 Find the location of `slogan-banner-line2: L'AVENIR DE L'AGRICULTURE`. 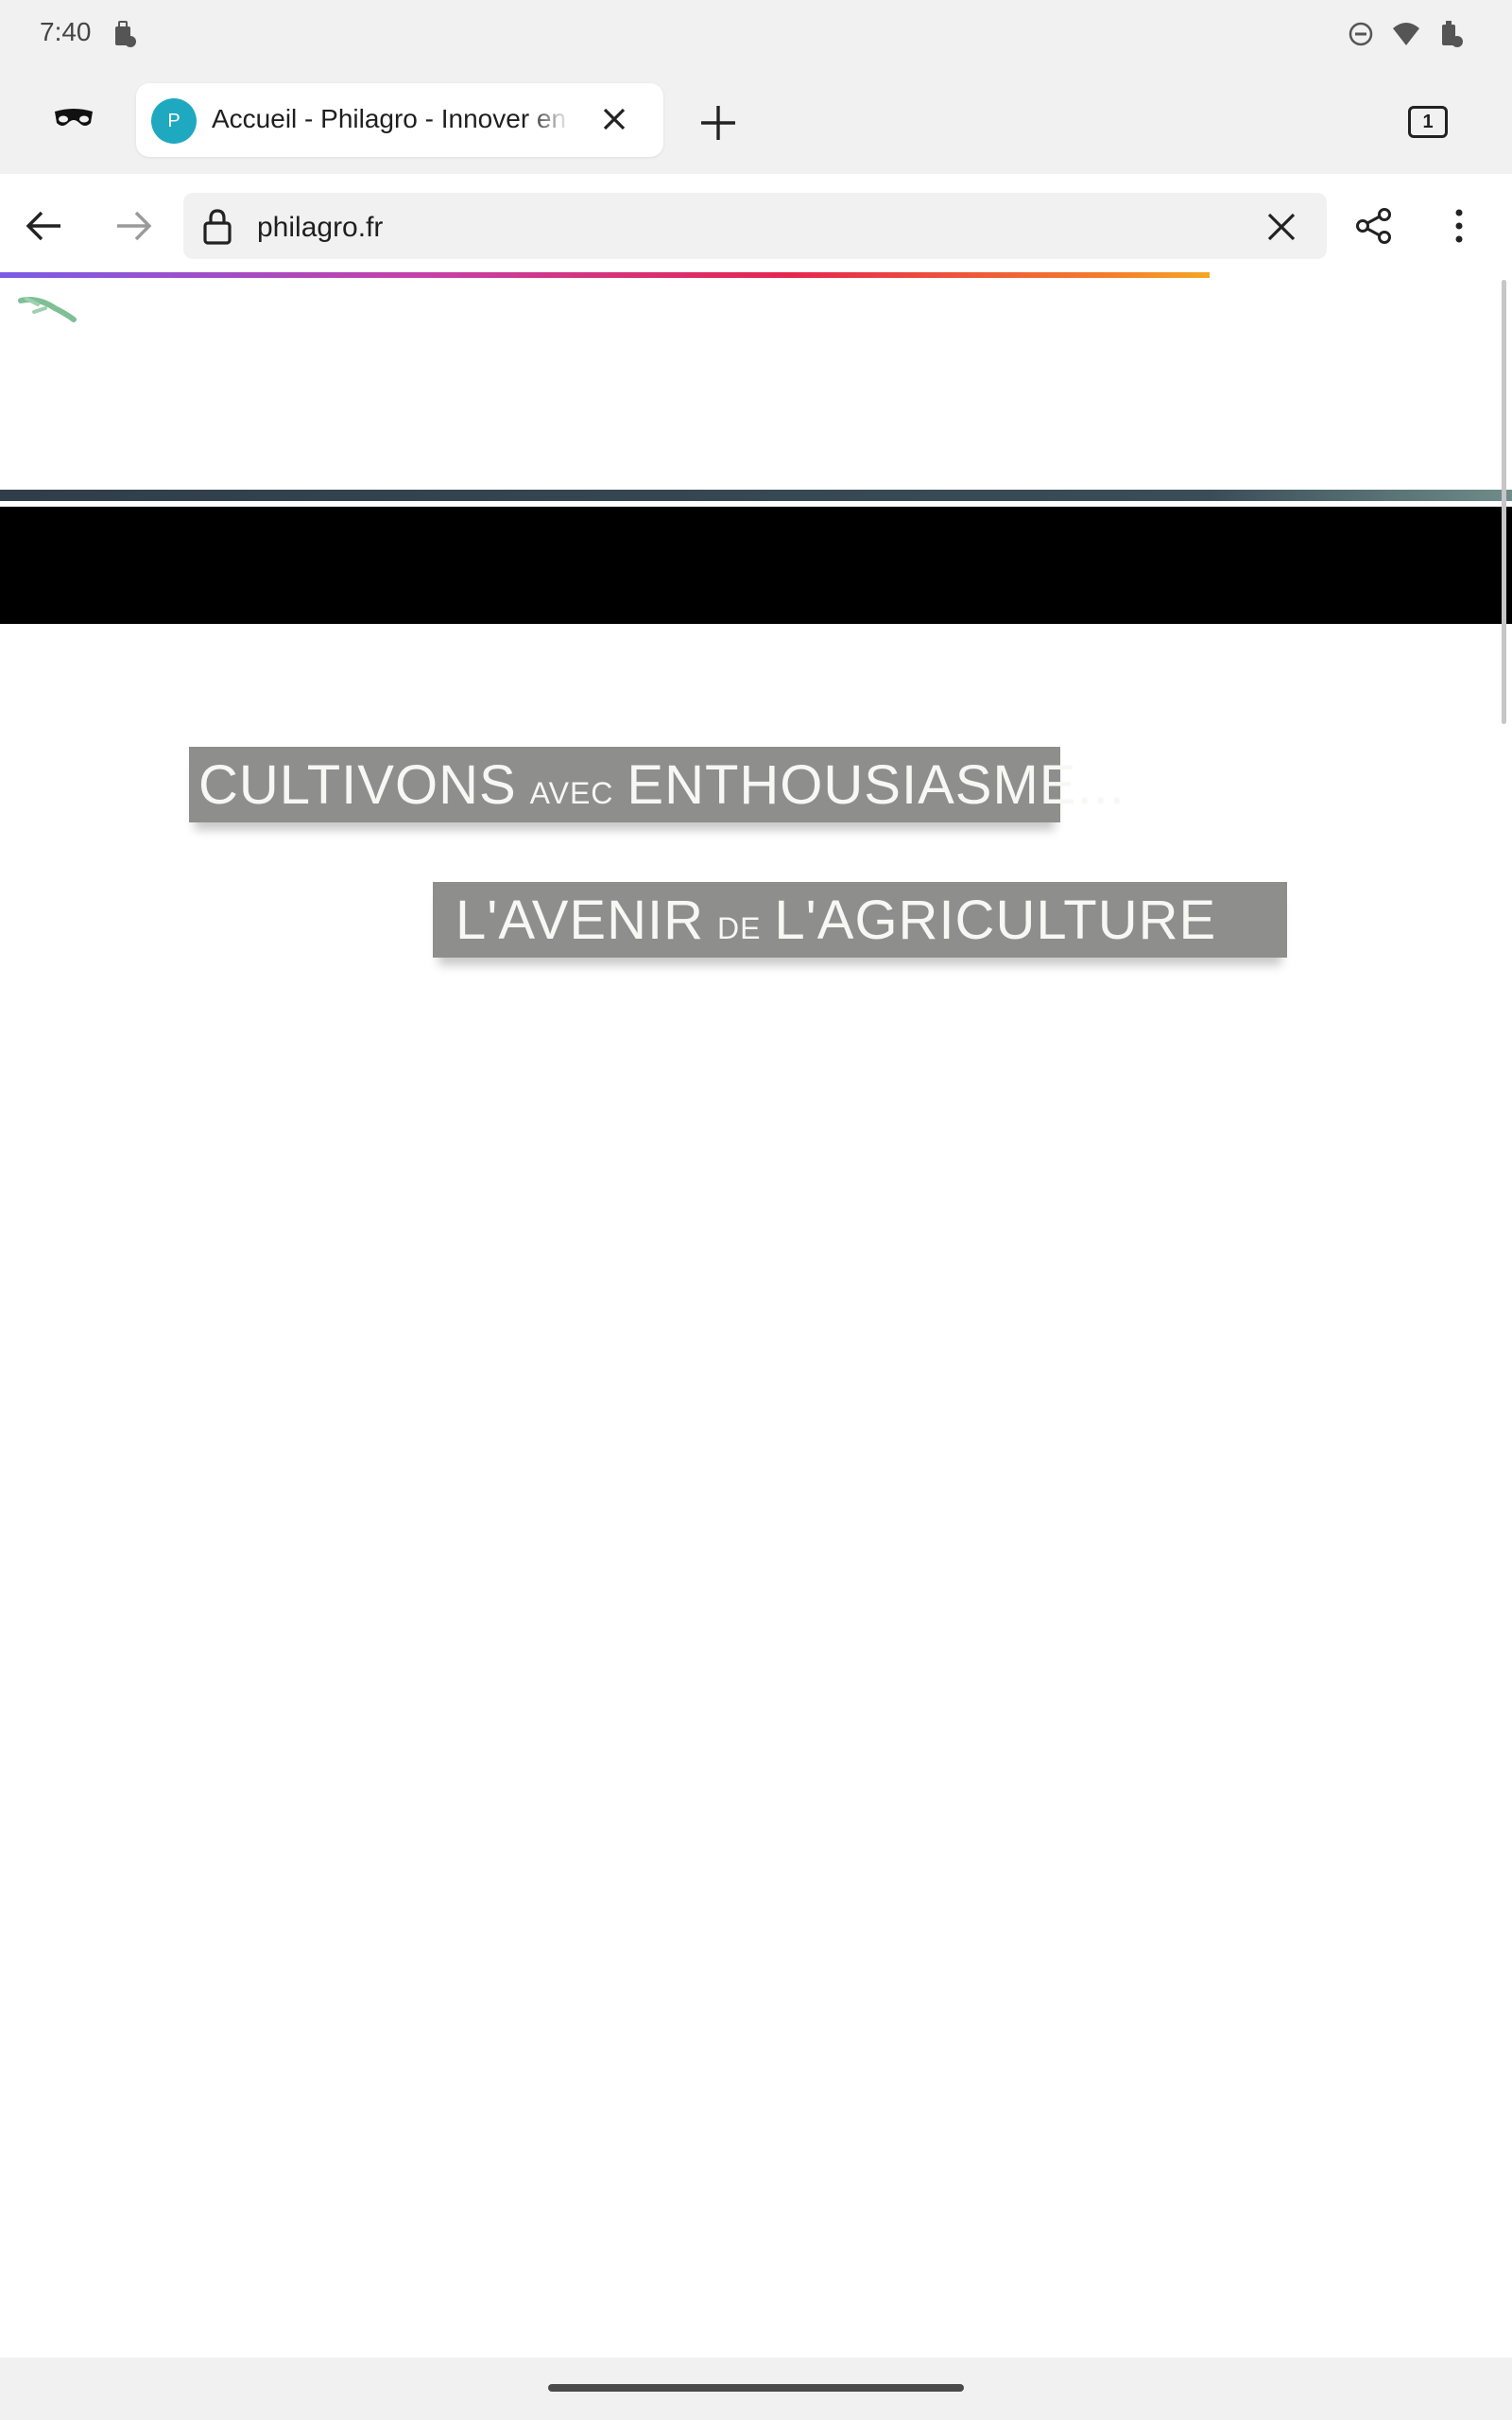

slogan-banner-line2: L'AVENIR DE L'AGRICULTURE is located at coordinates (860, 920).